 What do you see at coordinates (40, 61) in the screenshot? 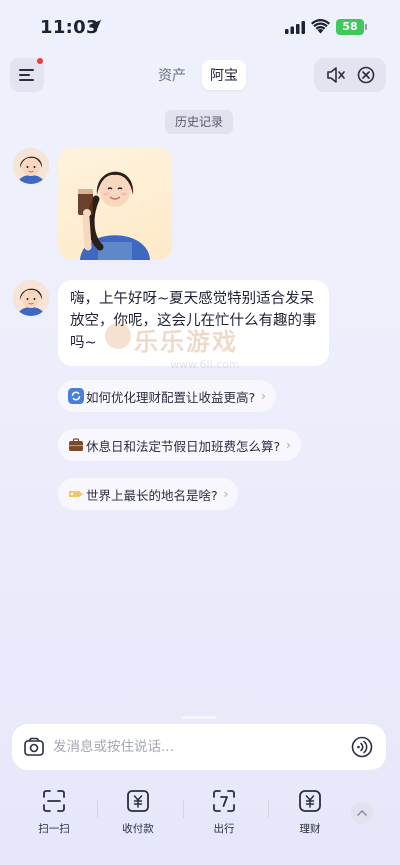
I see `notification-dot` at bounding box center [40, 61].